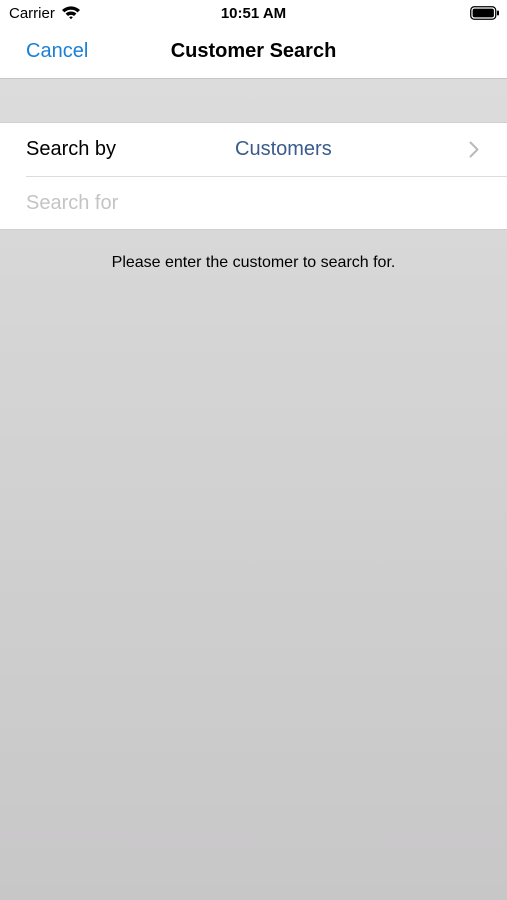  I want to click on status-bar: Carrier 10:51 AM, so click(253, 14).